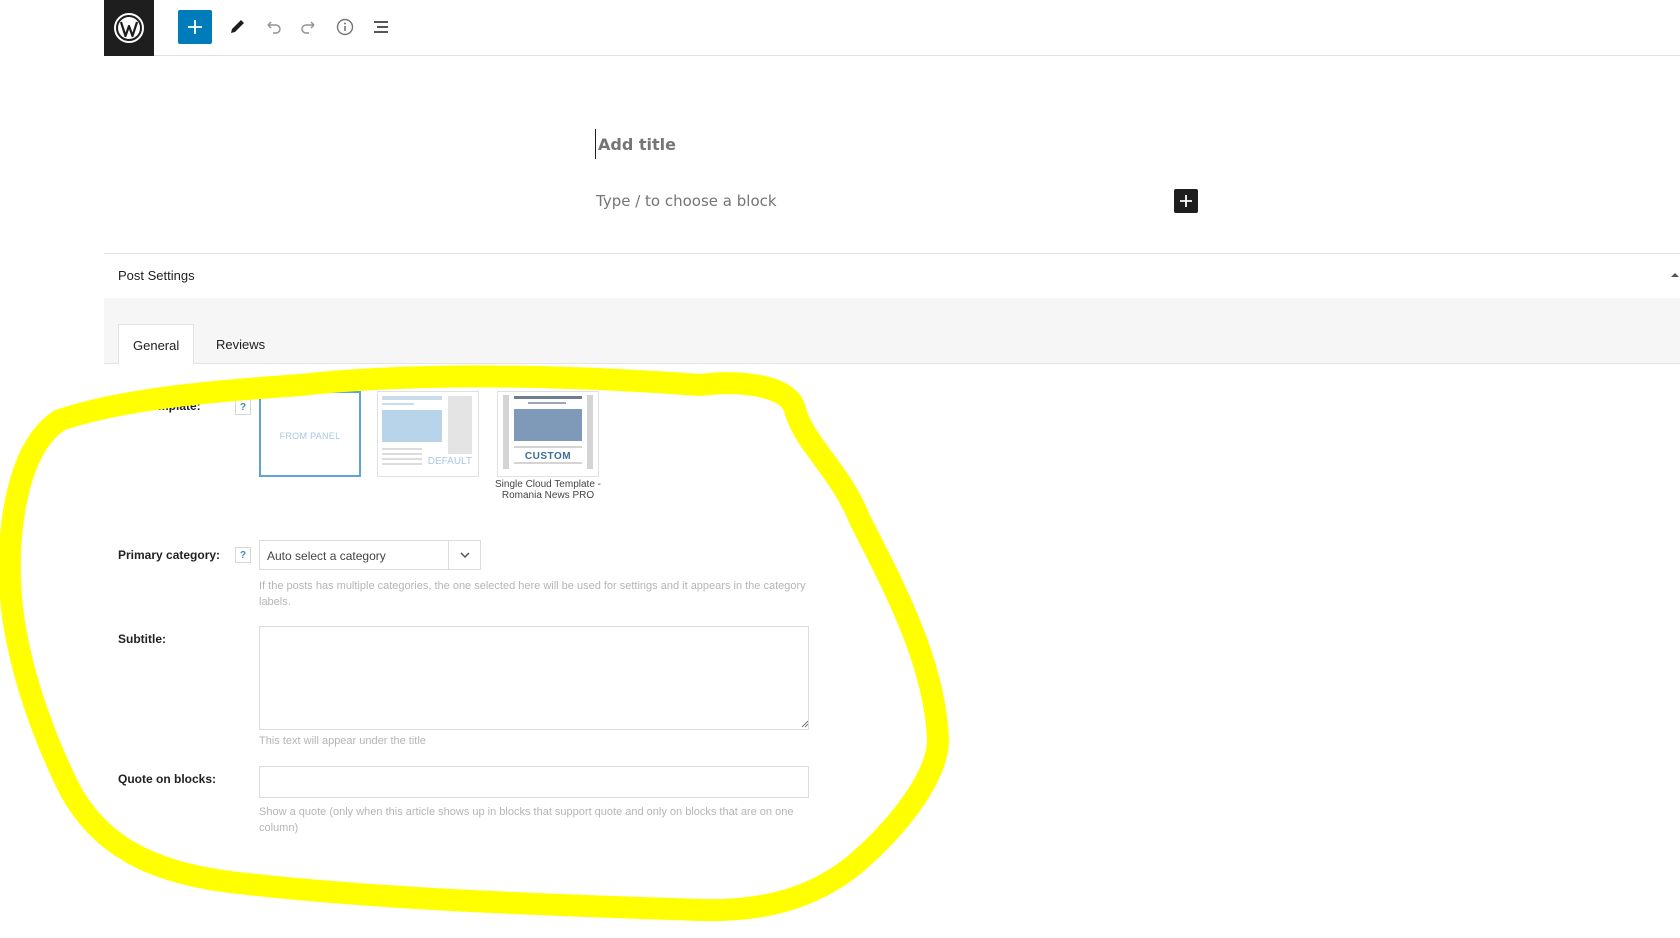 The height and width of the screenshot is (938, 1680). I want to click on custom-template-caption: Single Cloud Template - Romania News PRO, so click(548, 490).